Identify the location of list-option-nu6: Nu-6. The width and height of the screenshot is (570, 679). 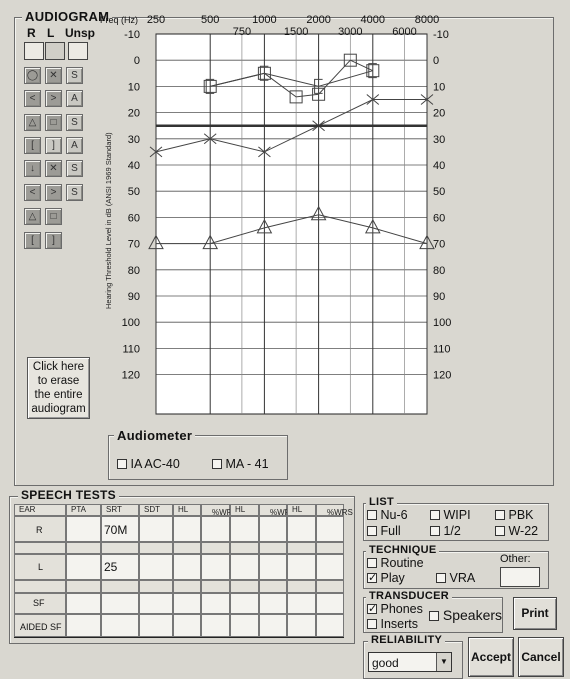
(387, 515).